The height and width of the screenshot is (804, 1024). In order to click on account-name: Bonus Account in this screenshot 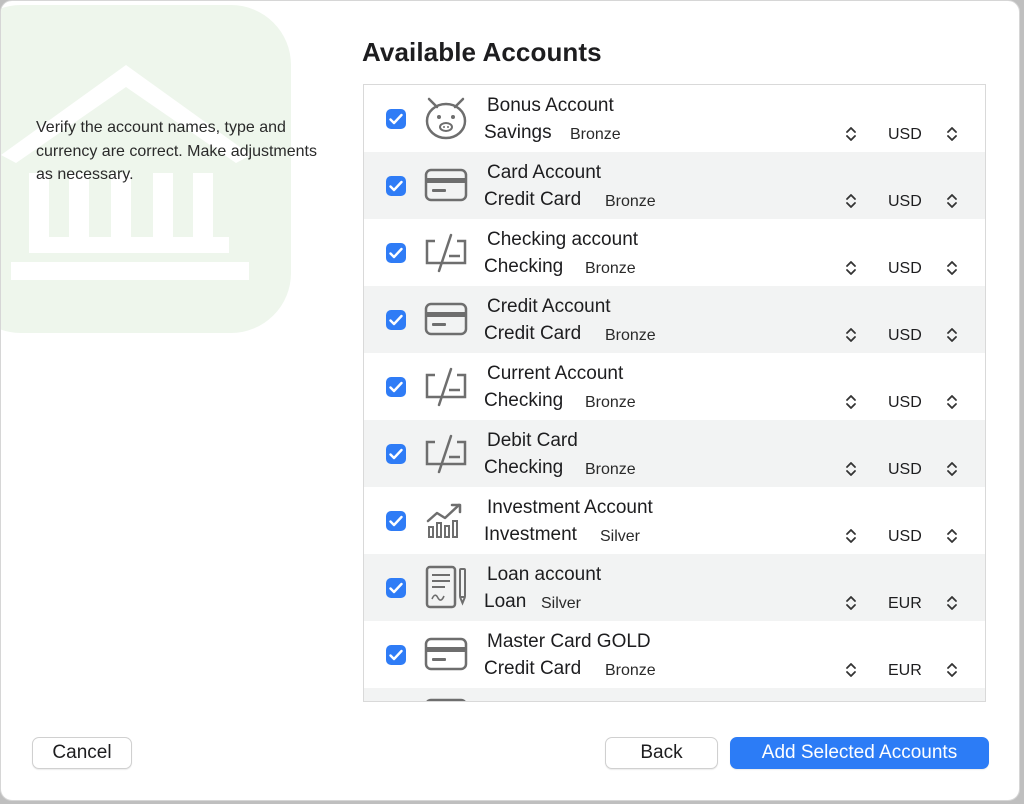, I will do `click(550, 106)`.